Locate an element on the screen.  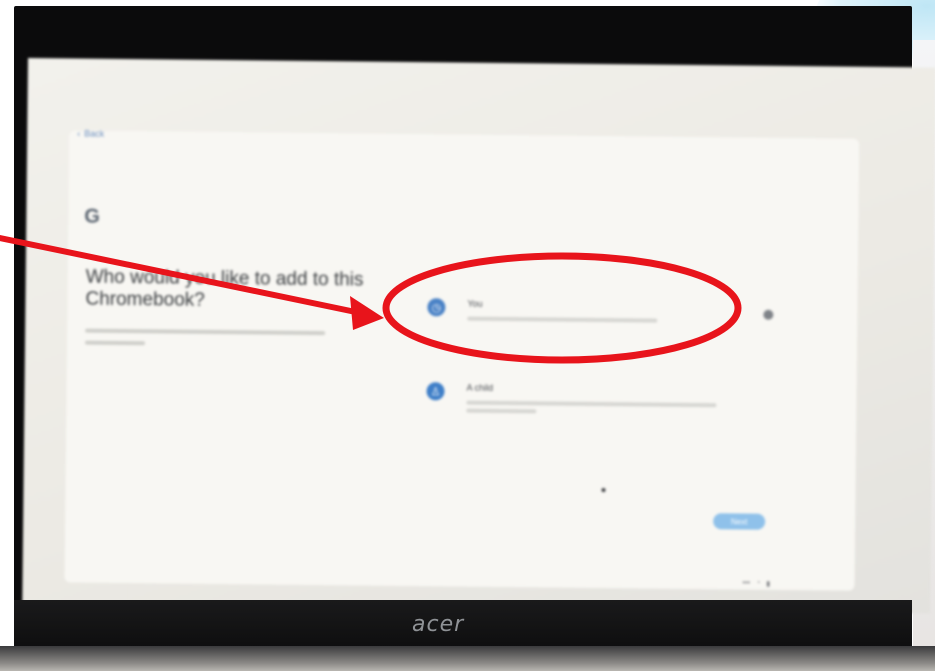
option-child: ♙ A child is located at coordinates (571, 398).